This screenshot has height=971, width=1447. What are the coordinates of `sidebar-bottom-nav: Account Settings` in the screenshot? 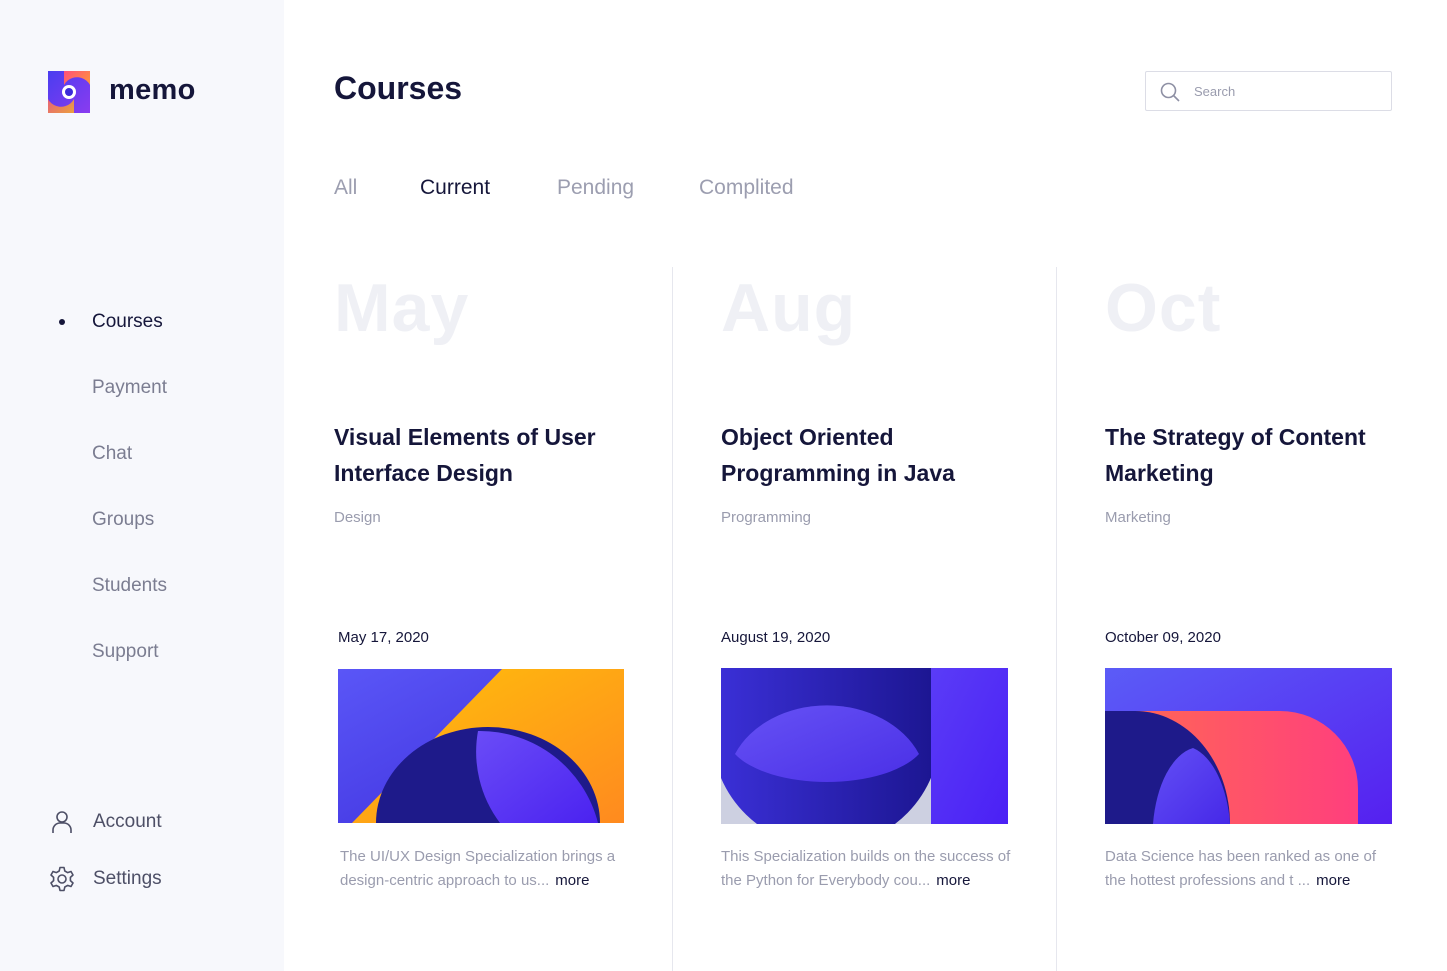 It's located at (142, 857).